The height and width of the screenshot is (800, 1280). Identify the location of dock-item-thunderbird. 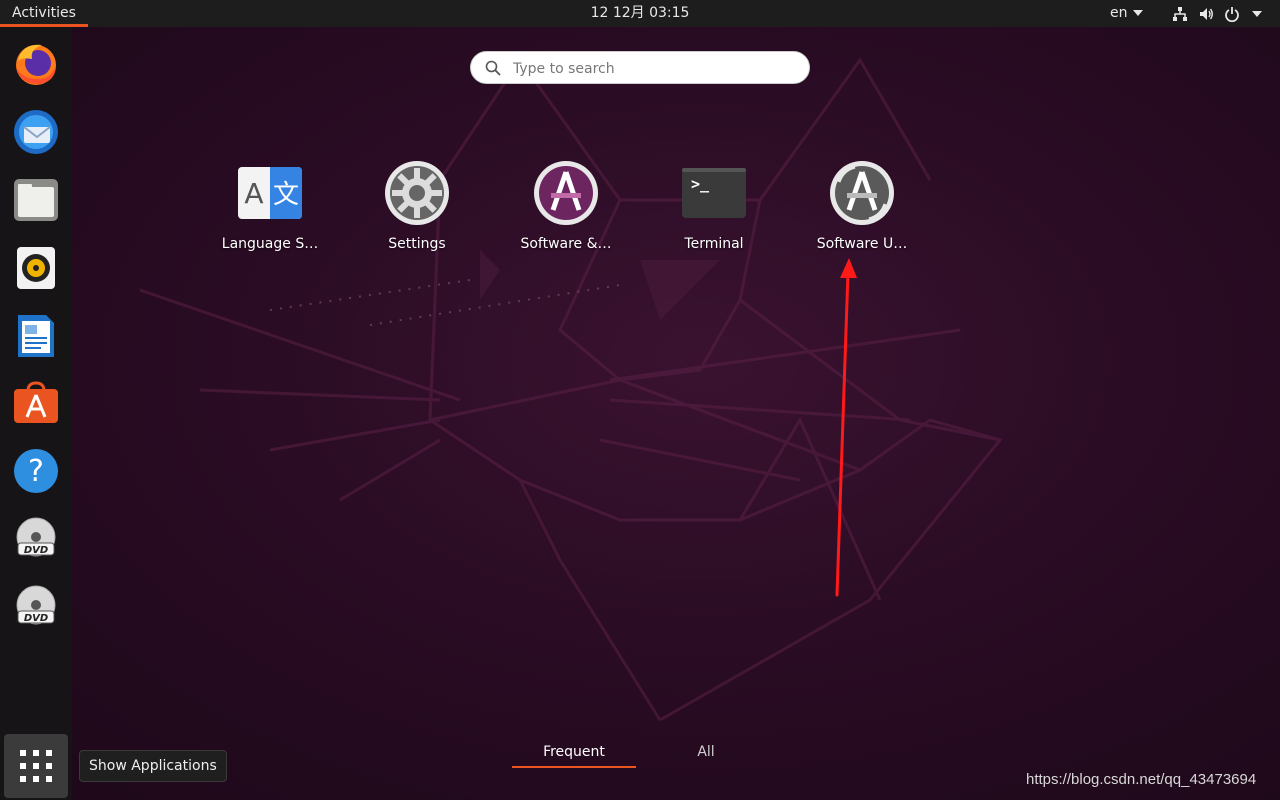
(36, 132).